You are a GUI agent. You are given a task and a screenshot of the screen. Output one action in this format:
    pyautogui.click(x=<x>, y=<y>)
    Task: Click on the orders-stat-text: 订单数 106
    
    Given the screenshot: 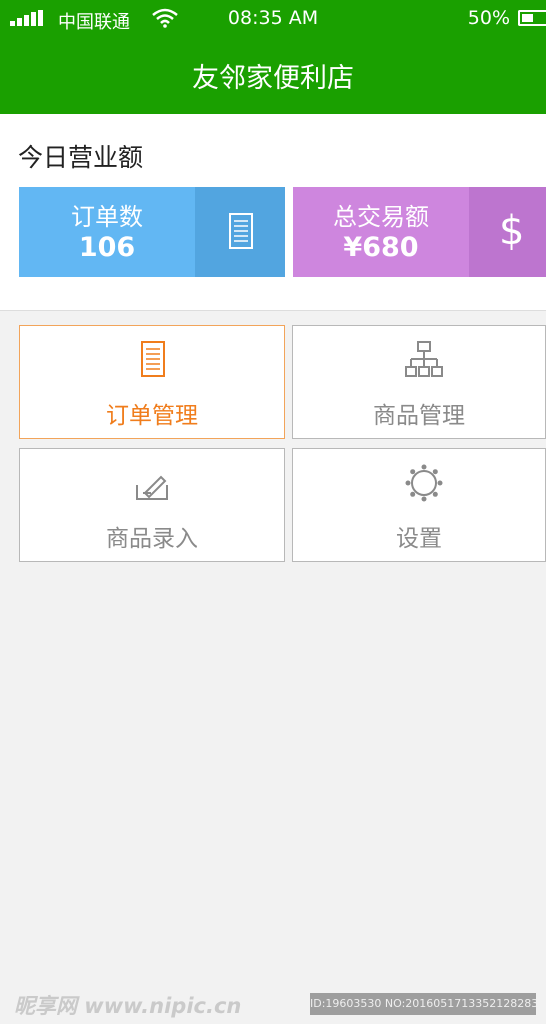 What is the action you would take?
    pyautogui.click(x=107, y=232)
    